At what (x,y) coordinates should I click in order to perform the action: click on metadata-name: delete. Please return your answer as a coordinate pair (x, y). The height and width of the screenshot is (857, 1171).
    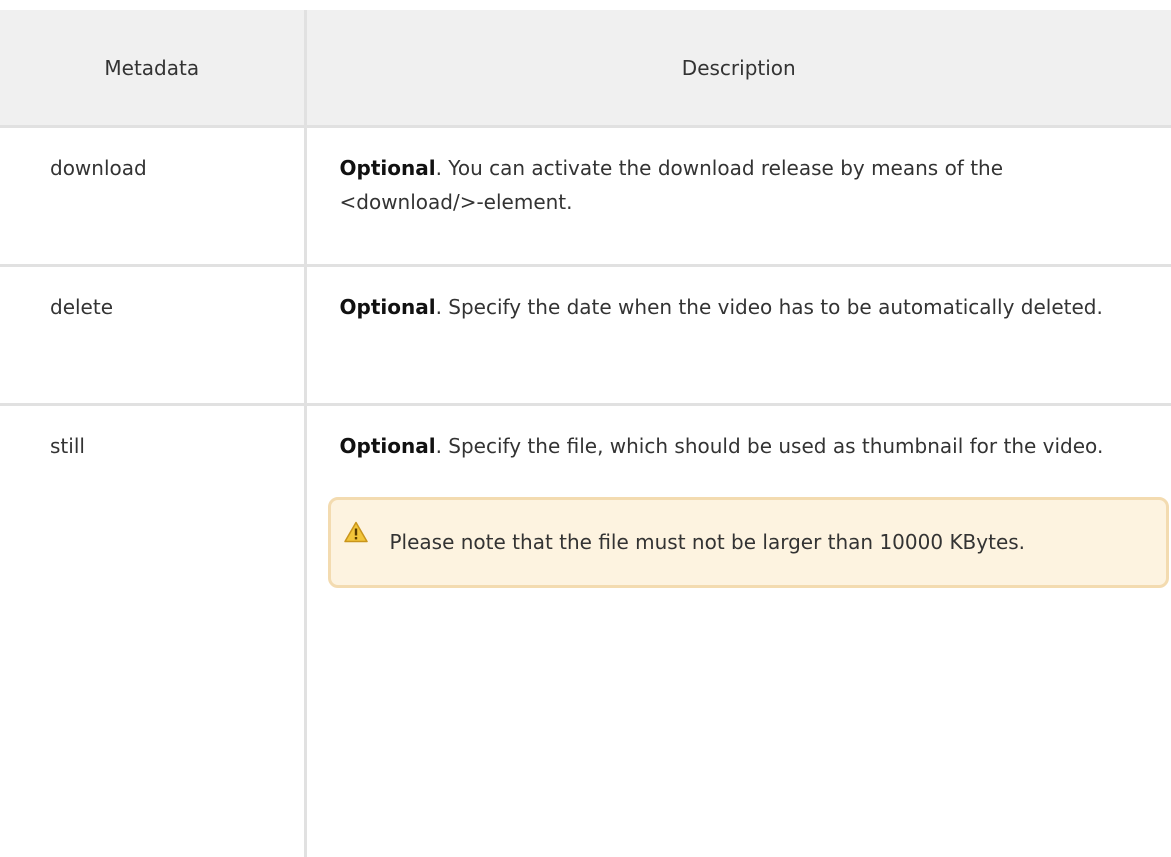
    Looking at the image, I should click on (152, 335).